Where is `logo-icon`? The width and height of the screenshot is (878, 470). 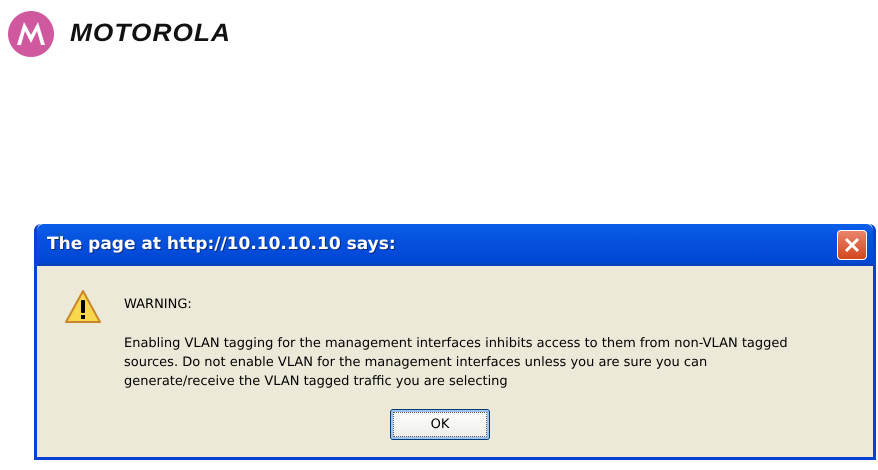
logo-icon is located at coordinates (31, 34).